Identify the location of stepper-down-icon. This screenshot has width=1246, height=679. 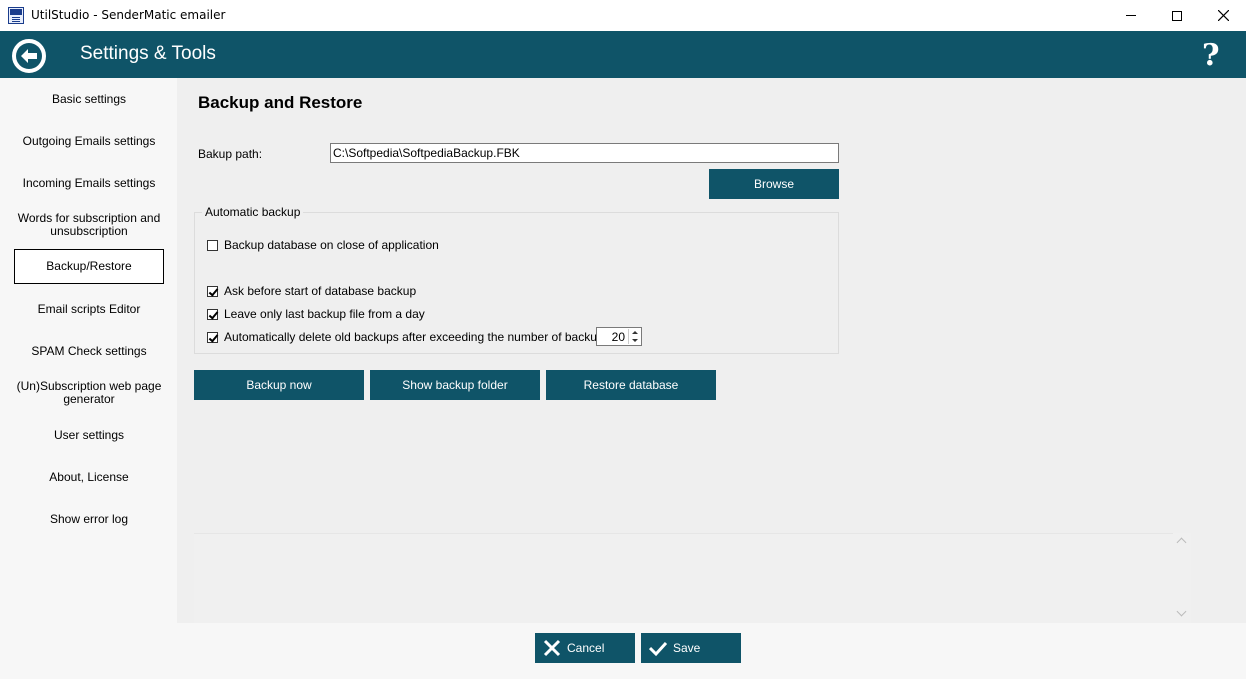
(635, 340).